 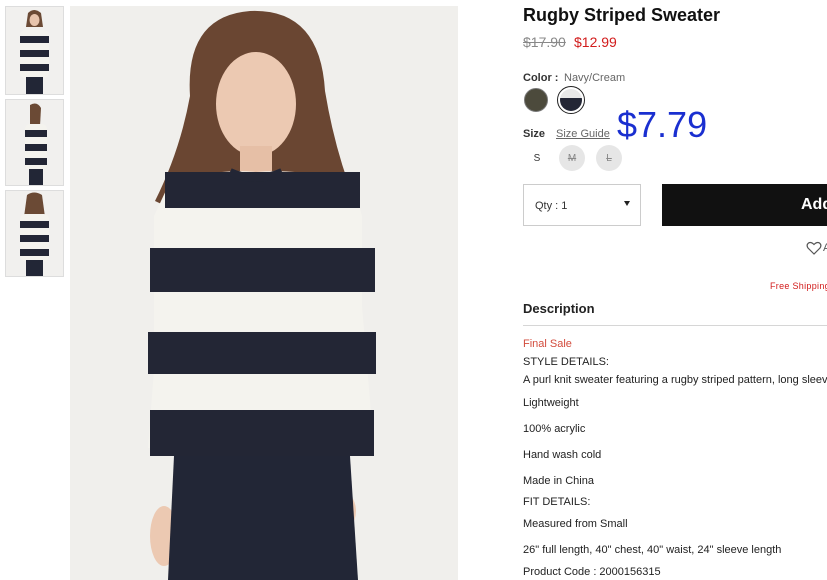 What do you see at coordinates (825, 248) in the screenshot?
I see `wishlist-label: A` at bounding box center [825, 248].